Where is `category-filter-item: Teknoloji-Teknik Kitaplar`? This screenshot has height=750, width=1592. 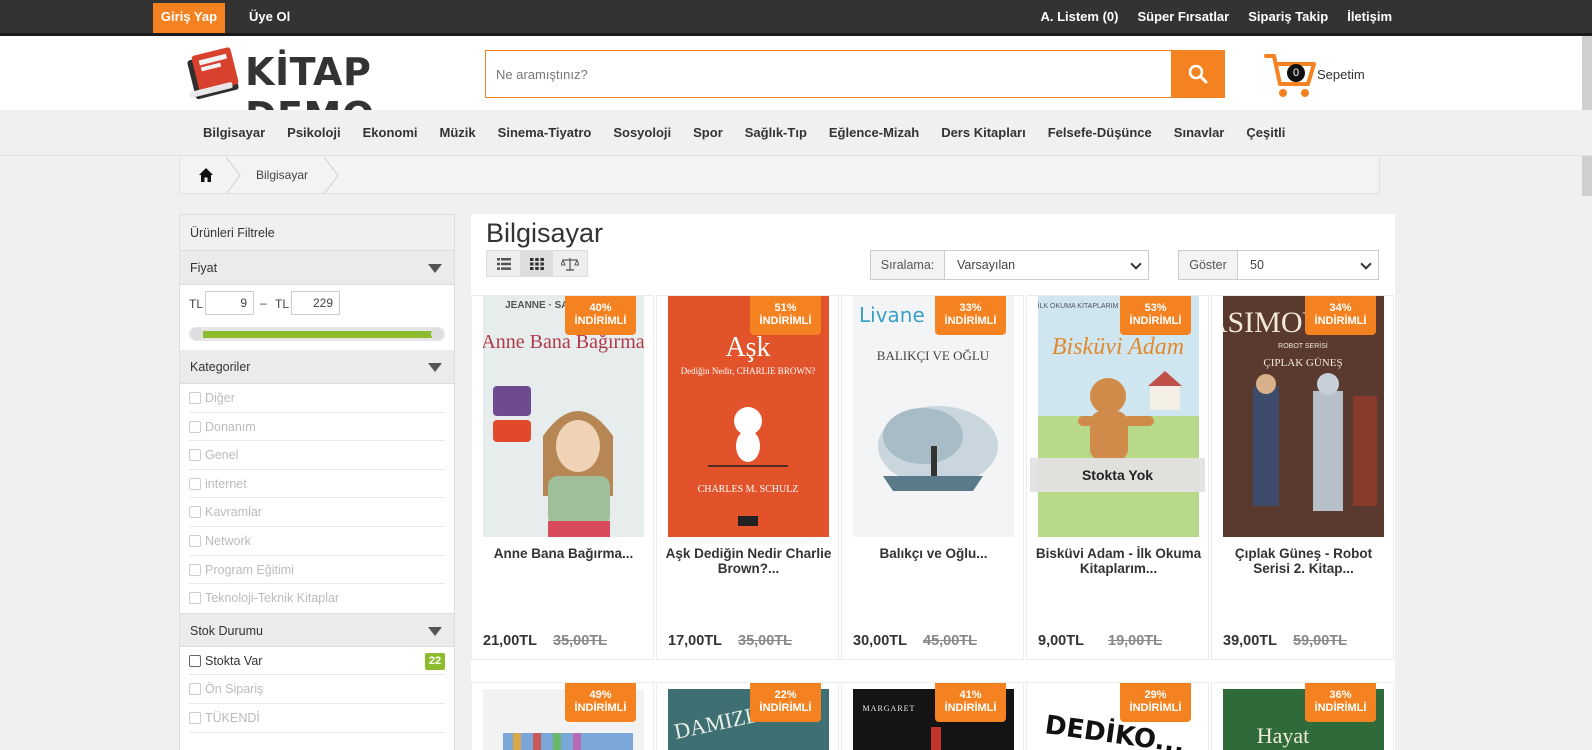
category-filter-item: Teknoloji-Teknik Kitaplar is located at coordinates (317, 598).